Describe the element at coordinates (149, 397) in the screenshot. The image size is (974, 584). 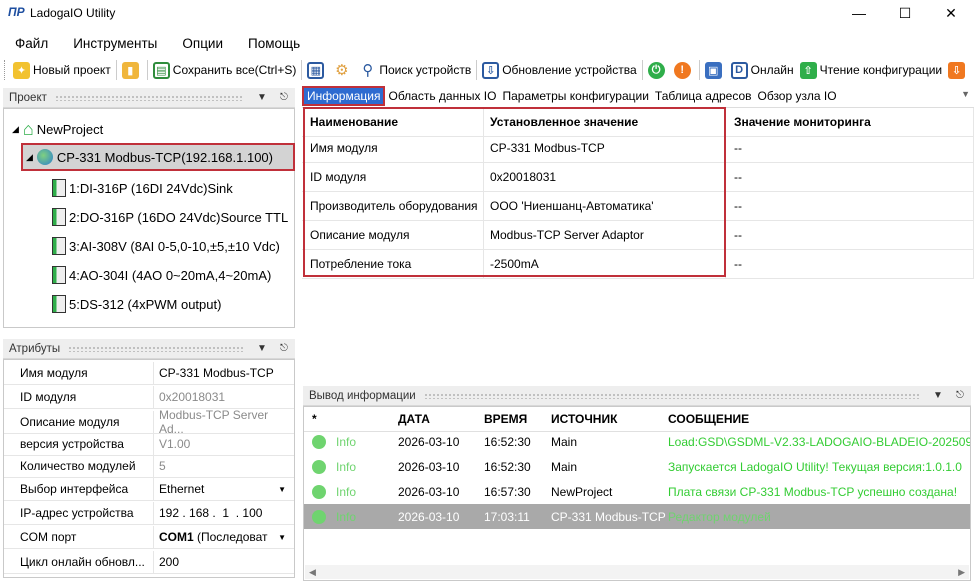
I see `attr-row: ID модуля 0x20018031` at that location.